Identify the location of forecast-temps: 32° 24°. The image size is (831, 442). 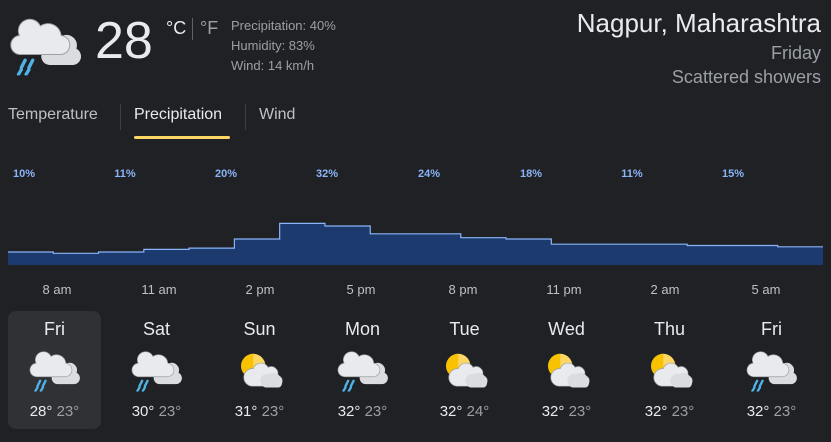
(464, 411).